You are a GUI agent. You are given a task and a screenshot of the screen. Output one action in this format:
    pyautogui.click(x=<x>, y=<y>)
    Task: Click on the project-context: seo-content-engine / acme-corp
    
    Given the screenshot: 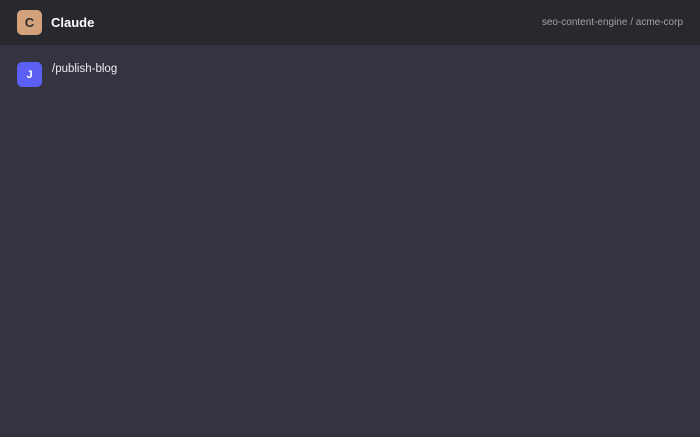 What is the action you would take?
    pyautogui.click(x=612, y=22)
    